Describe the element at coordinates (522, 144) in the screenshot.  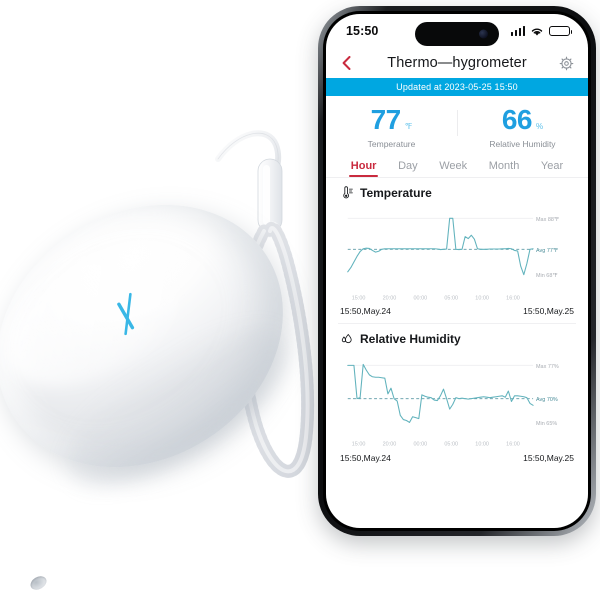
I see `humidity-label: Relative Humidity` at that location.